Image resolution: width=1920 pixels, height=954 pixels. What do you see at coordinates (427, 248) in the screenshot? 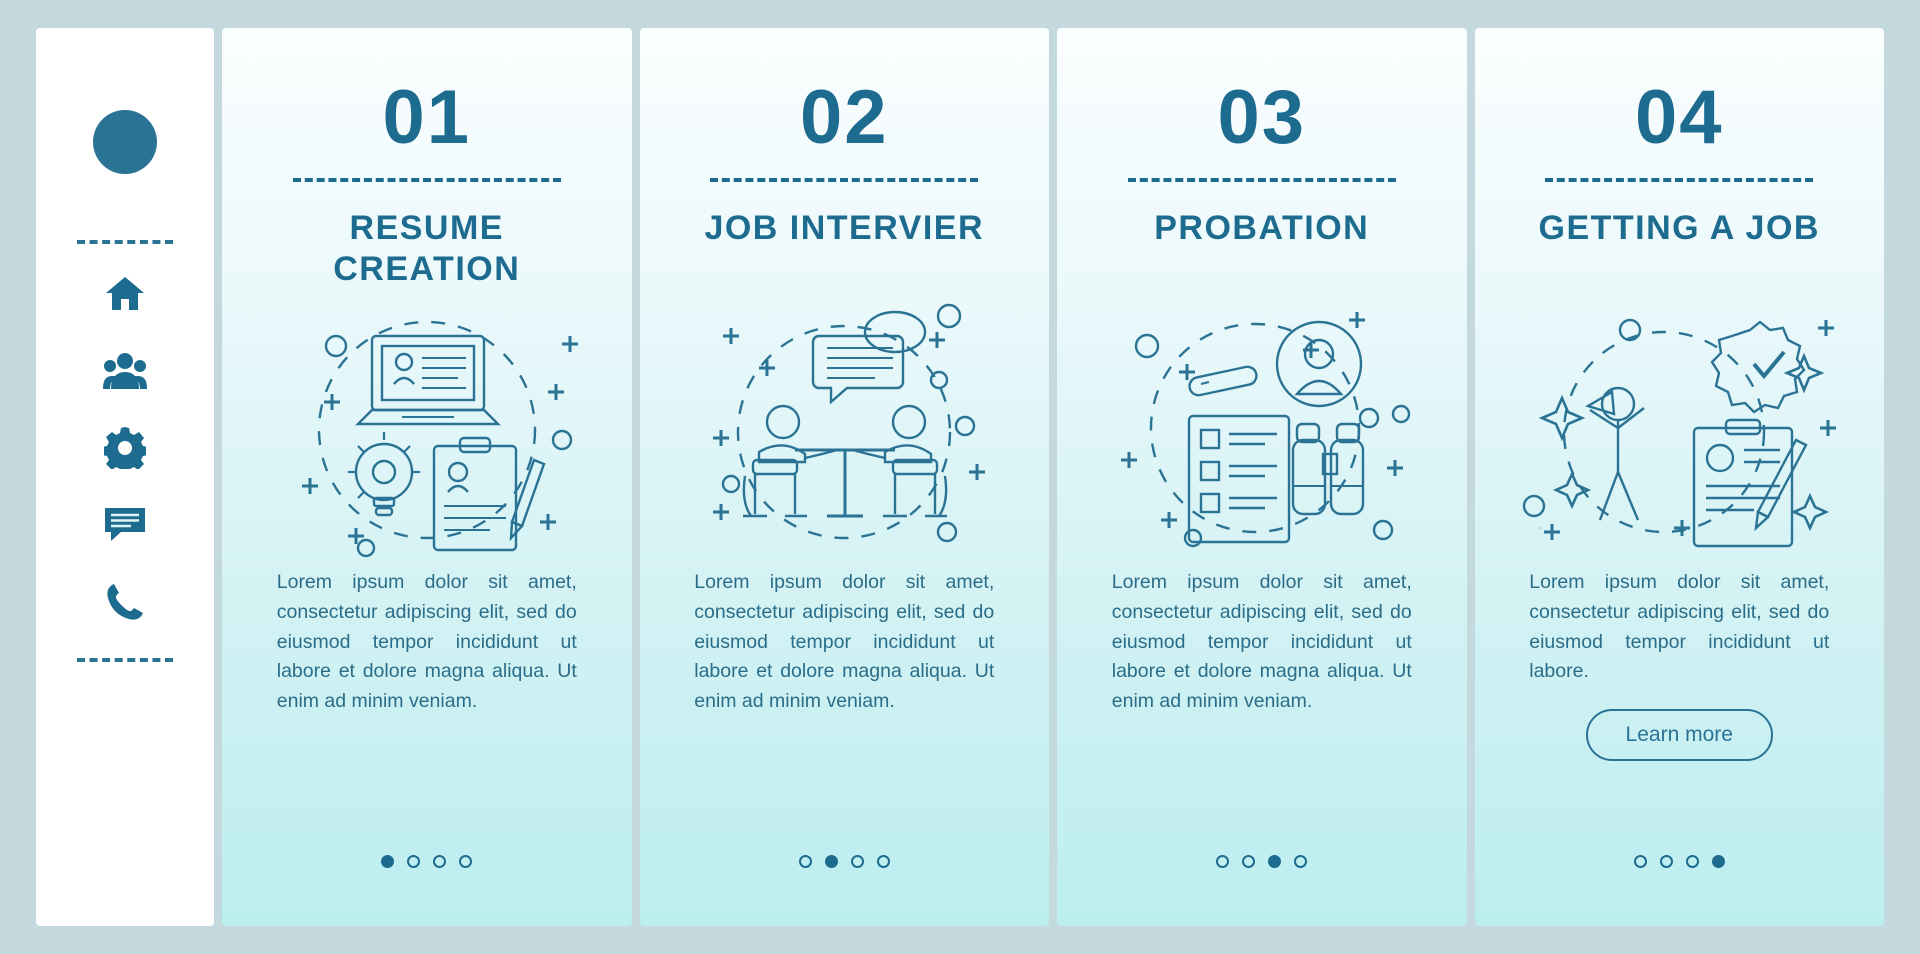
I see `card-title: RESUME CREATION` at bounding box center [427, 248].